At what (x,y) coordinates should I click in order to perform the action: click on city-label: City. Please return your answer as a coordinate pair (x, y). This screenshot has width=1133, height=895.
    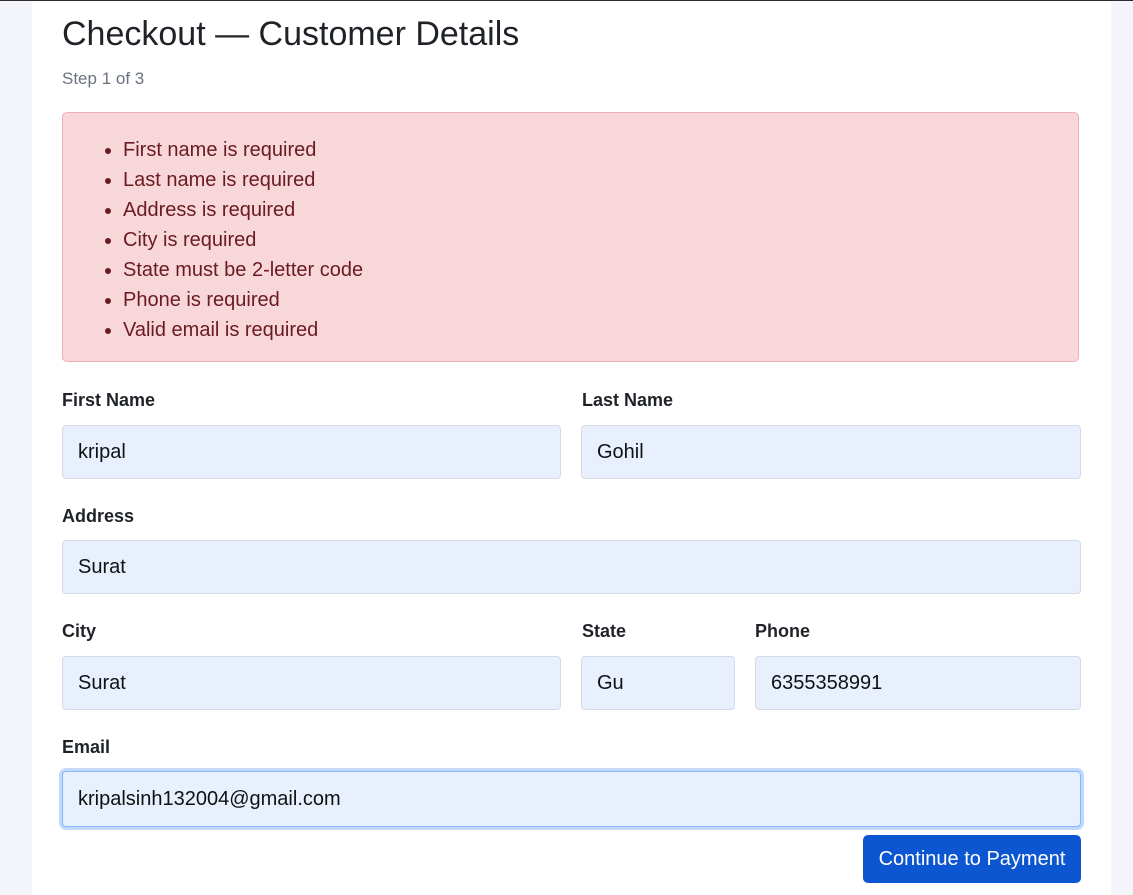
    Looking at the image, I should click on (79, 631).